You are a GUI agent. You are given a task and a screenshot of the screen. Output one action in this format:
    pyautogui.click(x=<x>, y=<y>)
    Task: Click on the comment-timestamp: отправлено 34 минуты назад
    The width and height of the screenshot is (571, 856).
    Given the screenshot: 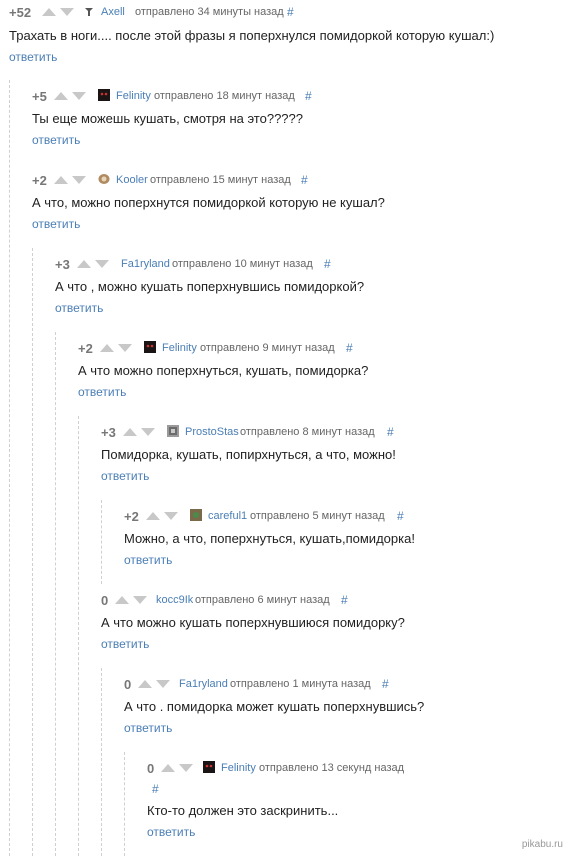 What is the action you would take?
    pyautogui.click(x=209, y=12)
    